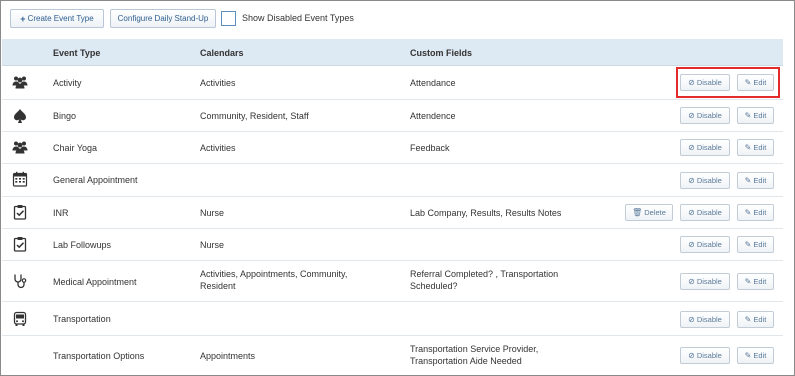  Describe the element at coordinates (99, 356) in the screenshot. I see `event-type-name: Transportation Options` at that location.